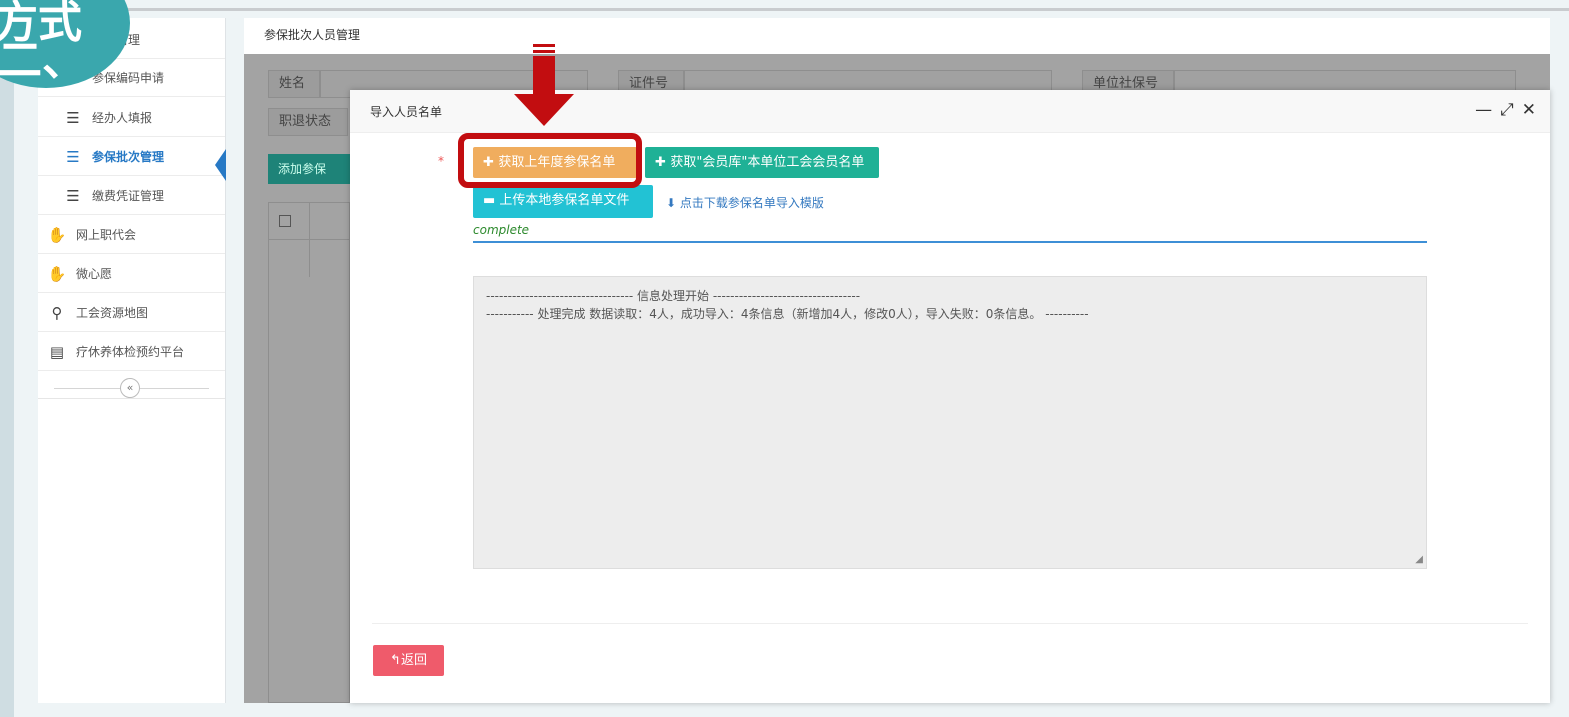  Describe the element at coordinates (406, 112) in the screenshot. I see `modal-title: 导入人员名单` at that location.